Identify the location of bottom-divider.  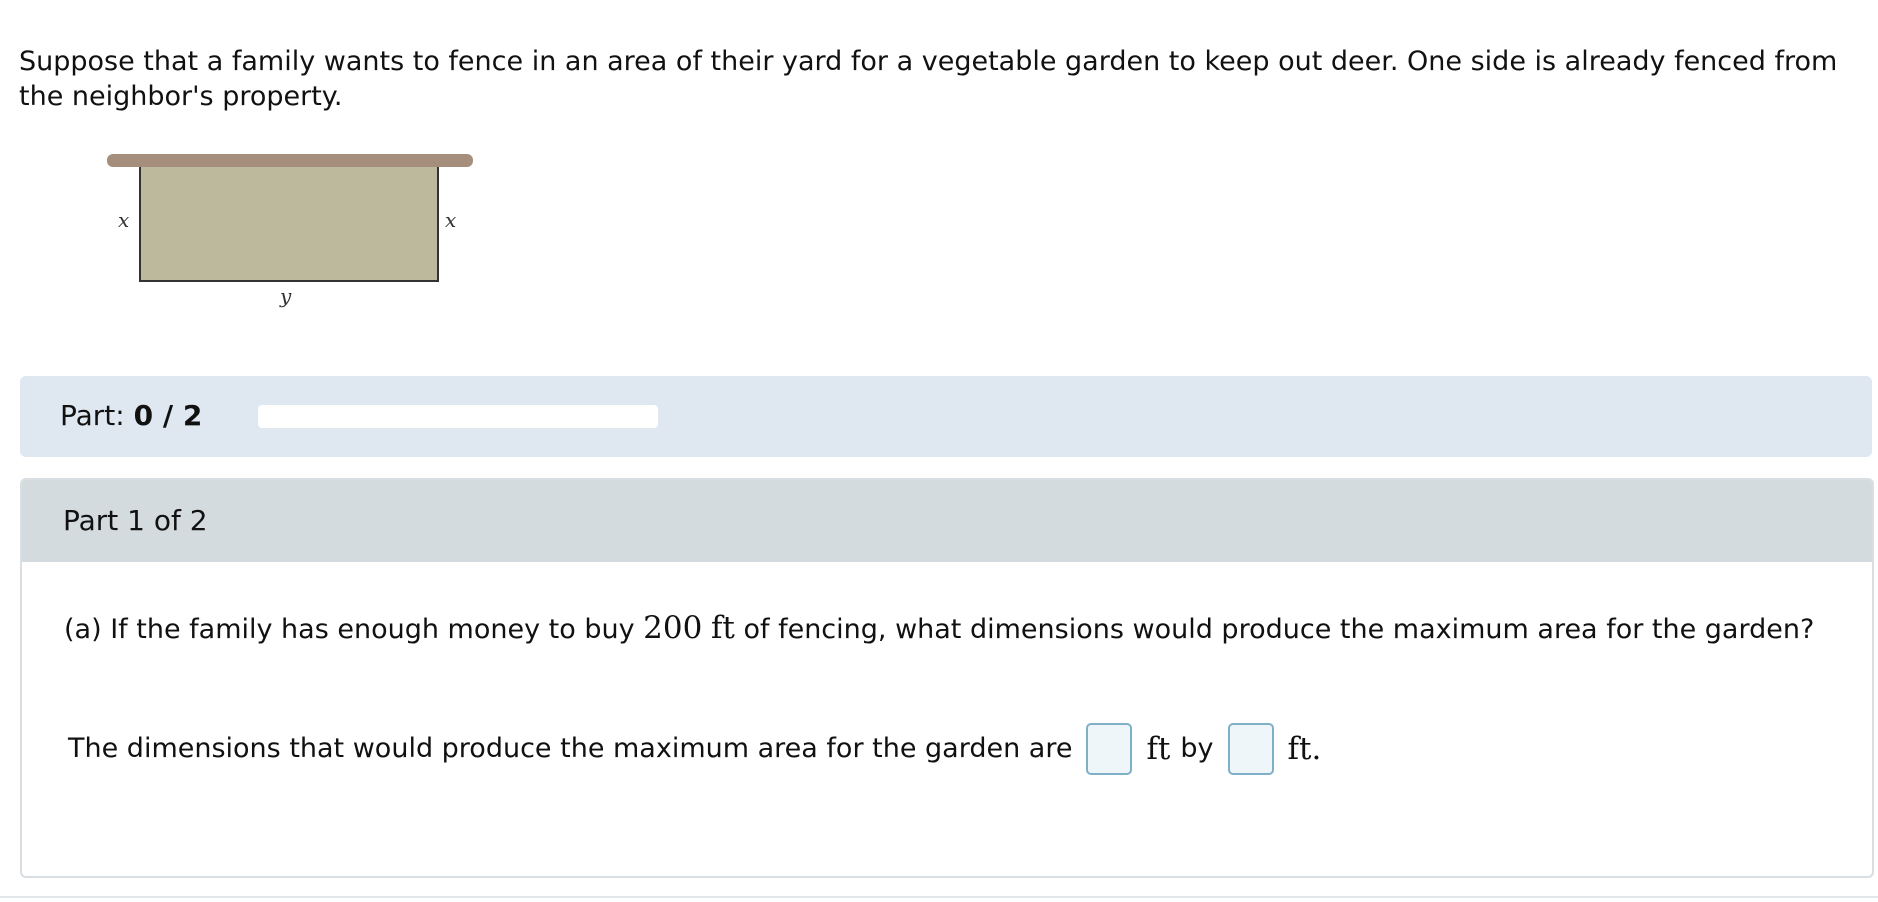
(939, 897).